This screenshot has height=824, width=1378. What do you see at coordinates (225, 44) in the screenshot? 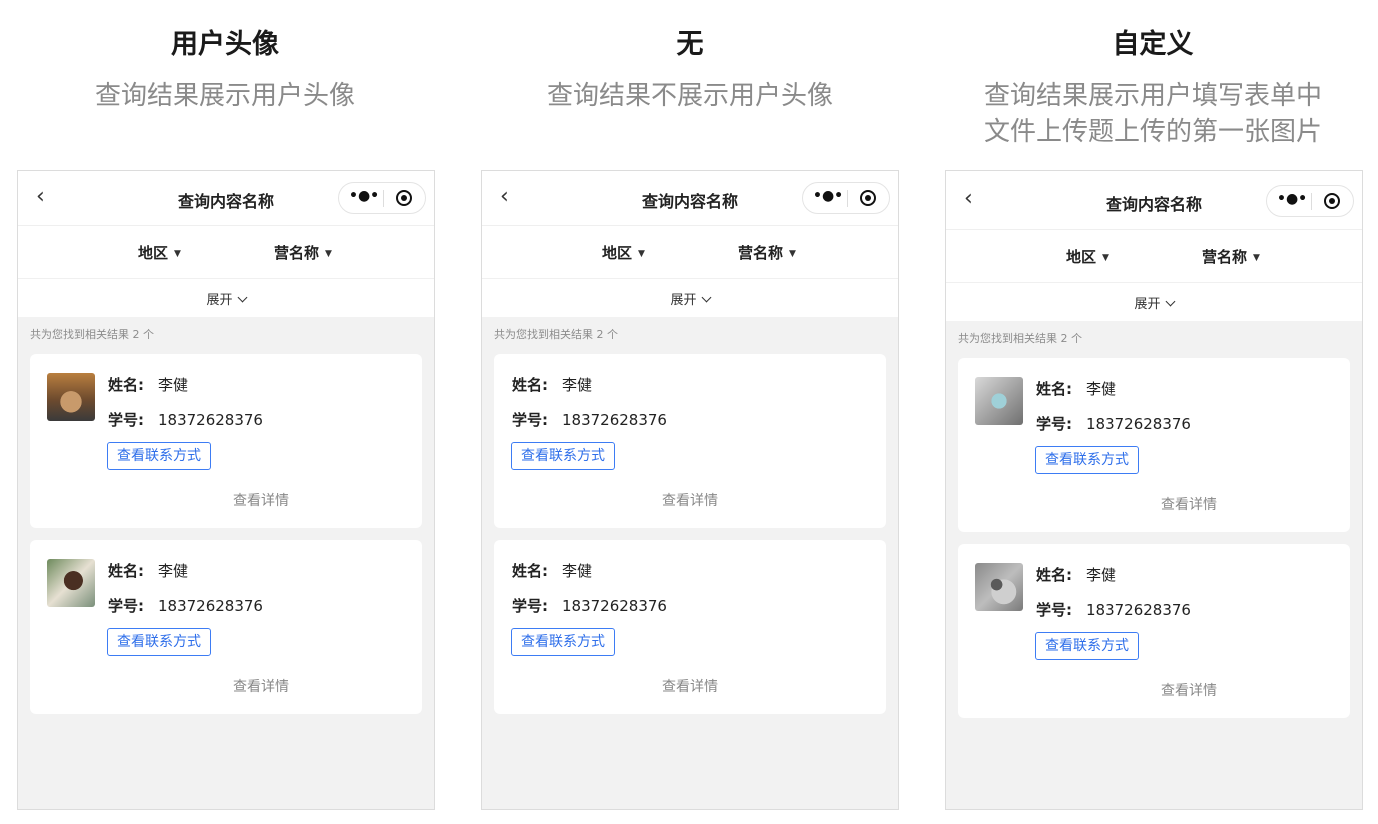
I see `column-title: 用户头像` at bounding box center [225, 44].